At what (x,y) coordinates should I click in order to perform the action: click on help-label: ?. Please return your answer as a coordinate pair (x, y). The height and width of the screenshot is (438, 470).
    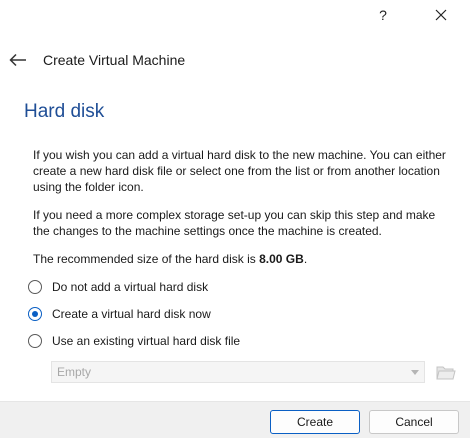
    Looking at the image, I should click on (383, 15).